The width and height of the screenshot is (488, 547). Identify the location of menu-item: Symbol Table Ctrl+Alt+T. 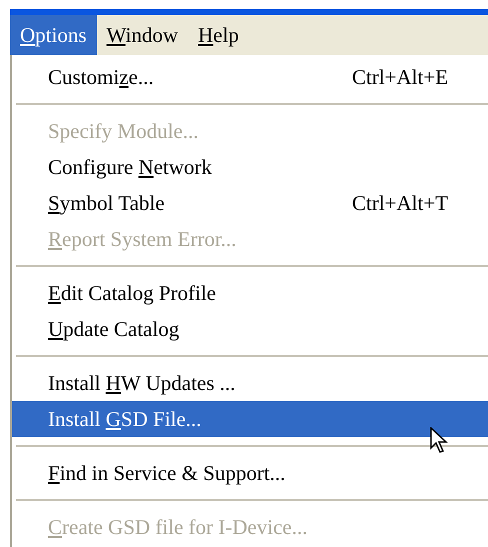
(250, 203).